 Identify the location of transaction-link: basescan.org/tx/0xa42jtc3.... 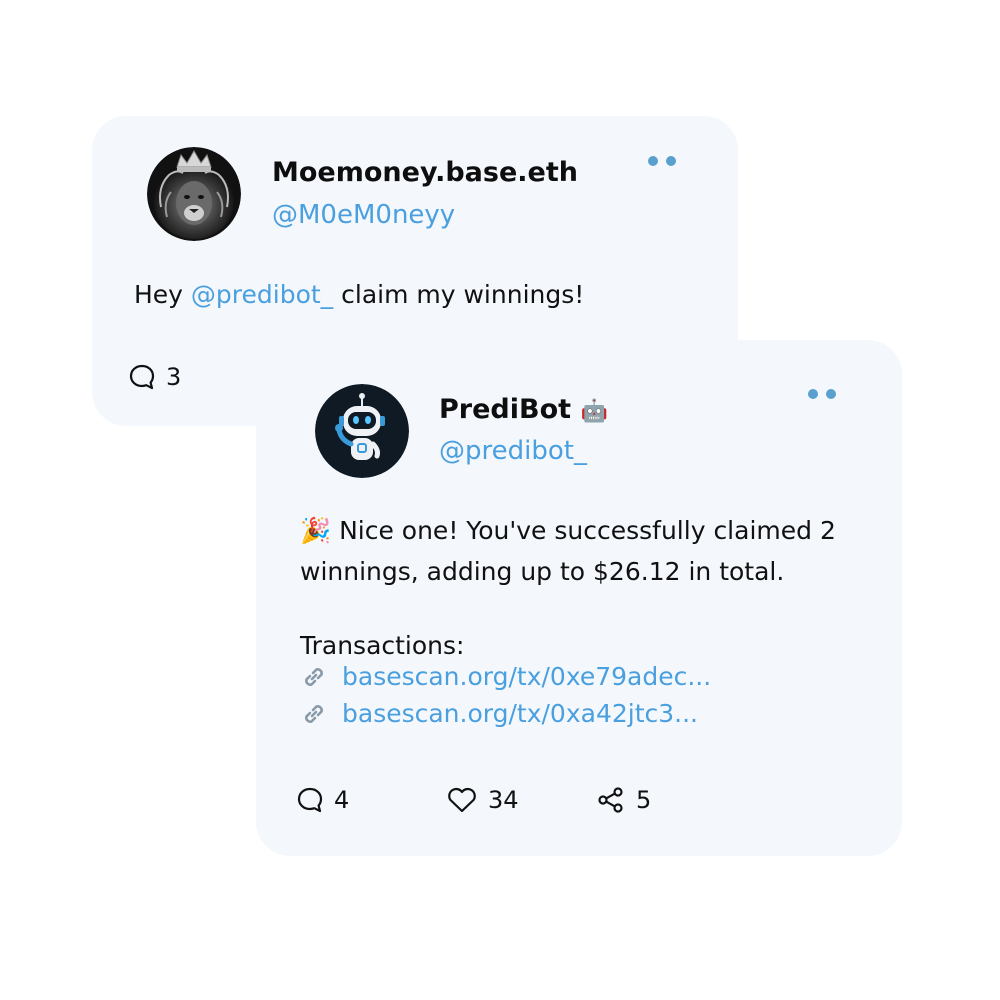
(520, 713).